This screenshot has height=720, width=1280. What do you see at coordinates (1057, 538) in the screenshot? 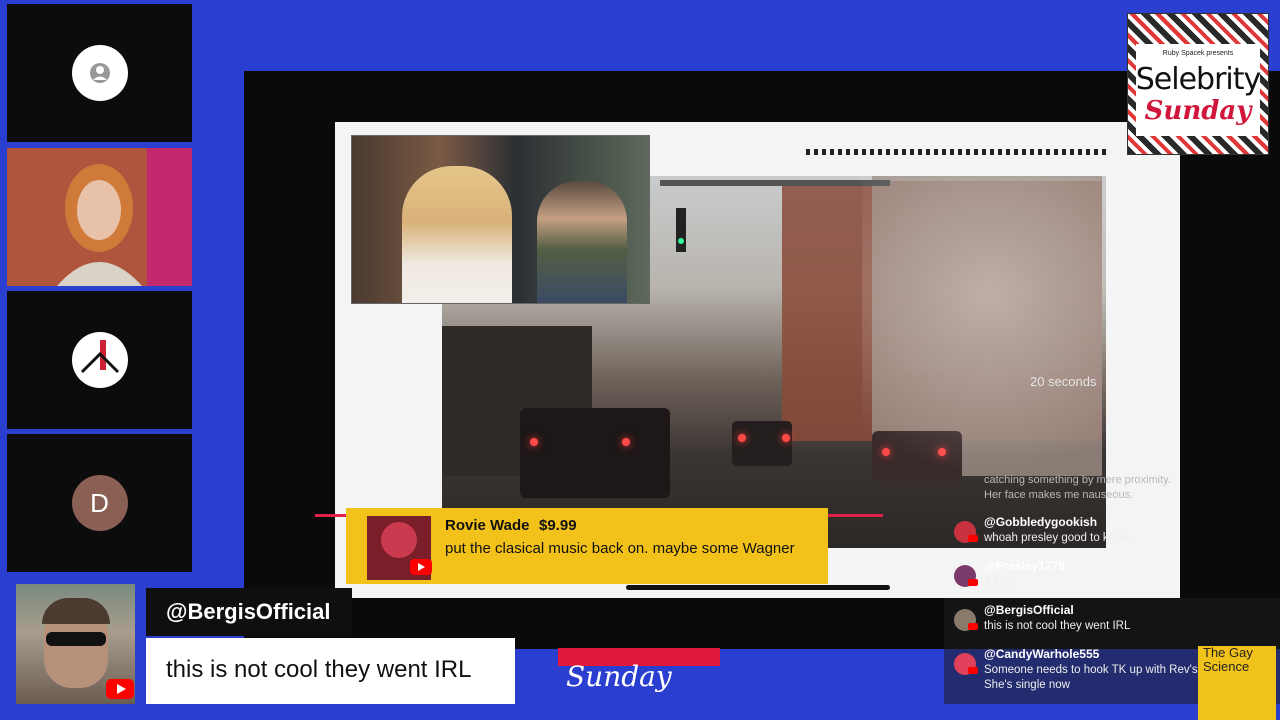
I see `chat-text: whoah presley good to know` at bounding box center [1057, 538].